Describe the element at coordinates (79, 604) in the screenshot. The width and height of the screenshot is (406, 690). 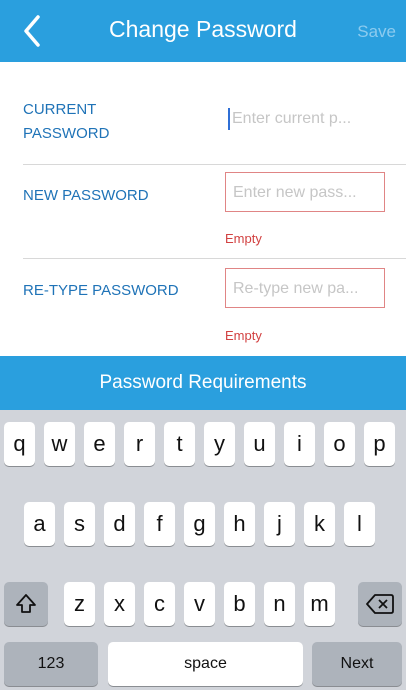
I see `key-z: z` at that location.